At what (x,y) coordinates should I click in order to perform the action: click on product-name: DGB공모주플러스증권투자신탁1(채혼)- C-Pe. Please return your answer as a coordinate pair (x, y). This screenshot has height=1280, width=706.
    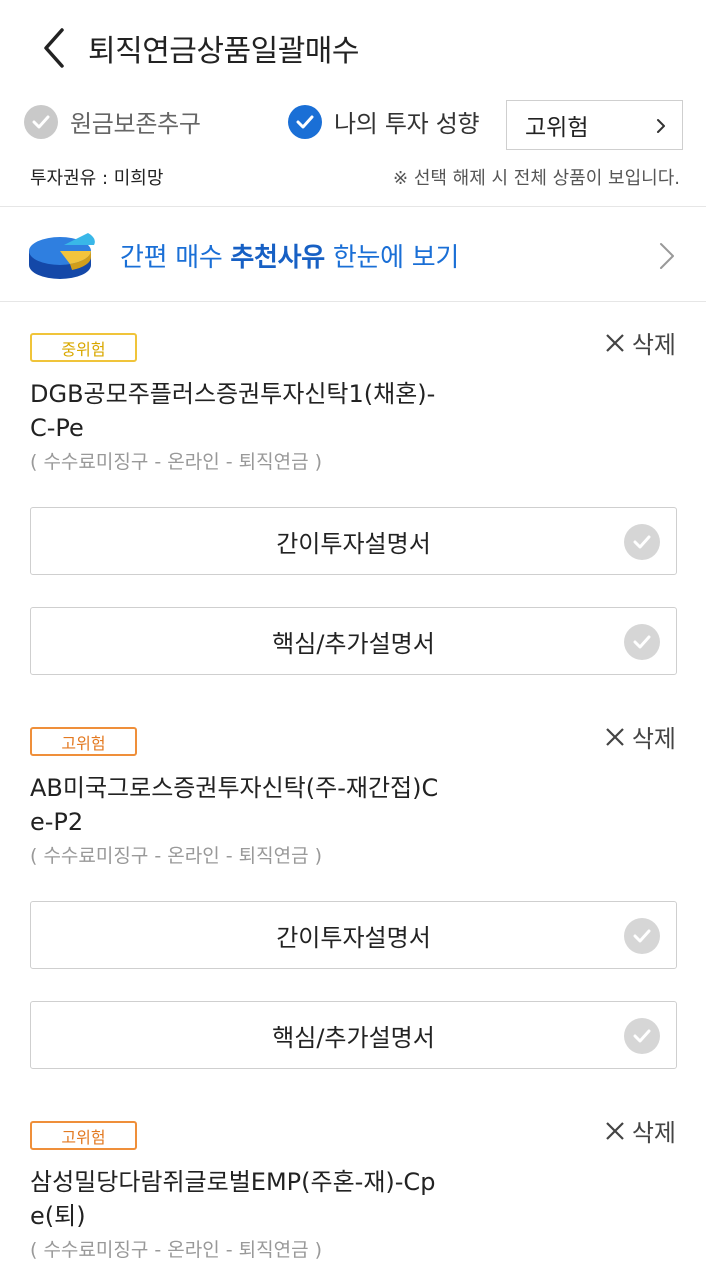
    Looking at the image, I should click on (250, 411).